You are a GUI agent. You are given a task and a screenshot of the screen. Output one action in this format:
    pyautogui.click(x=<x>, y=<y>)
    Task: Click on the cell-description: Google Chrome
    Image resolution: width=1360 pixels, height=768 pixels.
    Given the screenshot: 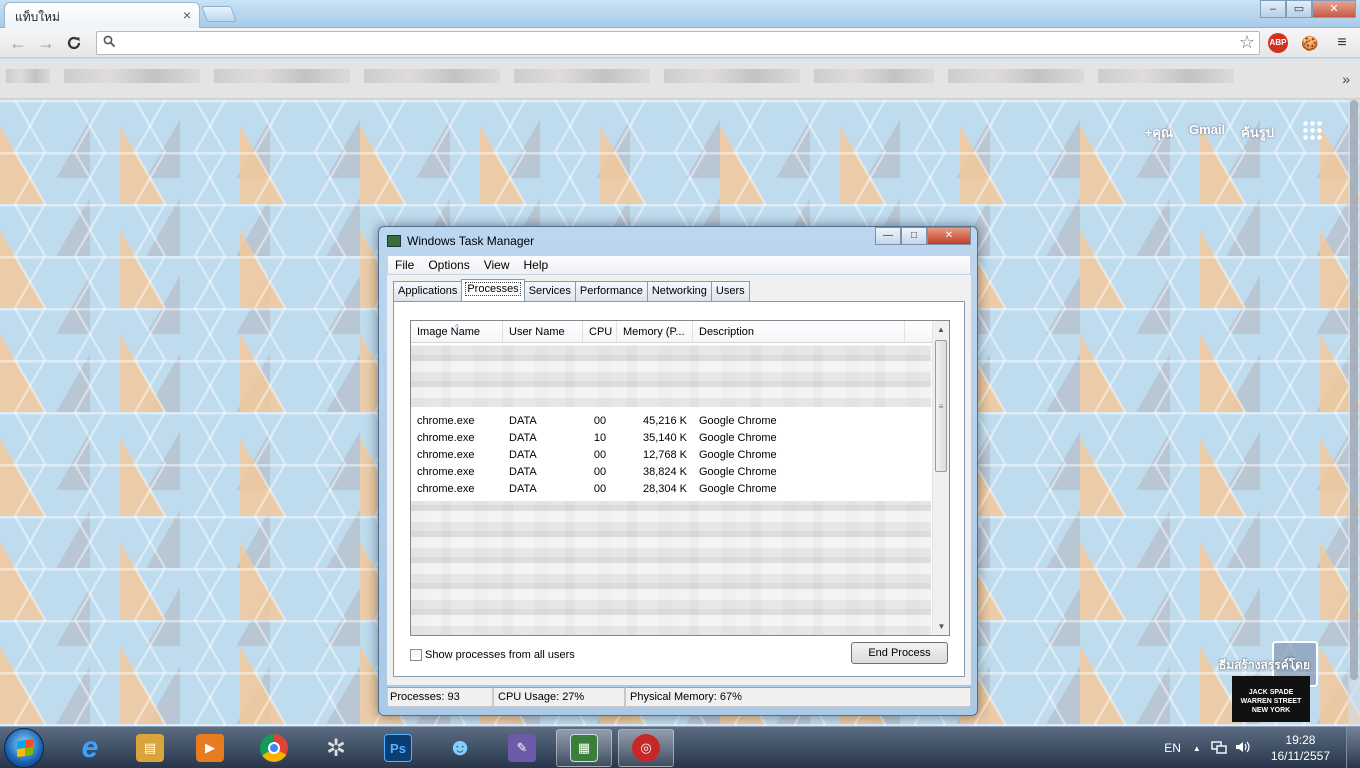 What is the action you would take?
    pyautogui.click(x=738, y=472)
    